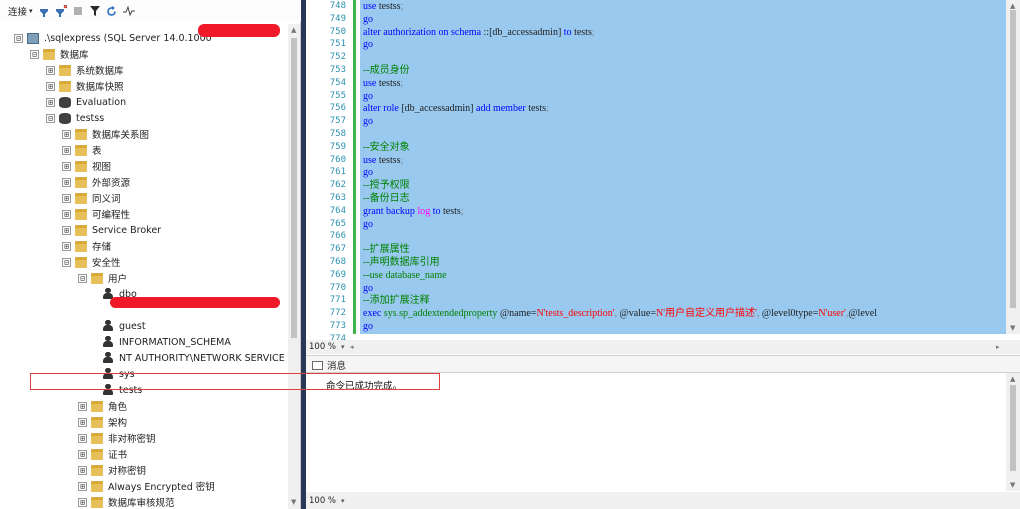 This screenshot has height=509, width=1020. I want to click on tree-node: ⊟ 用户, so click(102, 278).